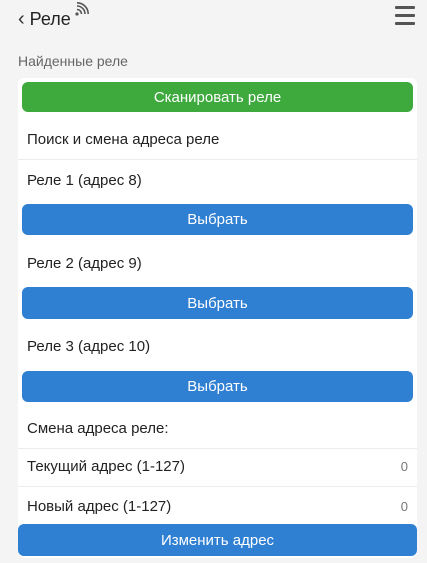  What do you see at coordinates (217, 219) in the screenshot?
I see `select-relay-1-button: Выбрать` at bounding box center [217, 219].